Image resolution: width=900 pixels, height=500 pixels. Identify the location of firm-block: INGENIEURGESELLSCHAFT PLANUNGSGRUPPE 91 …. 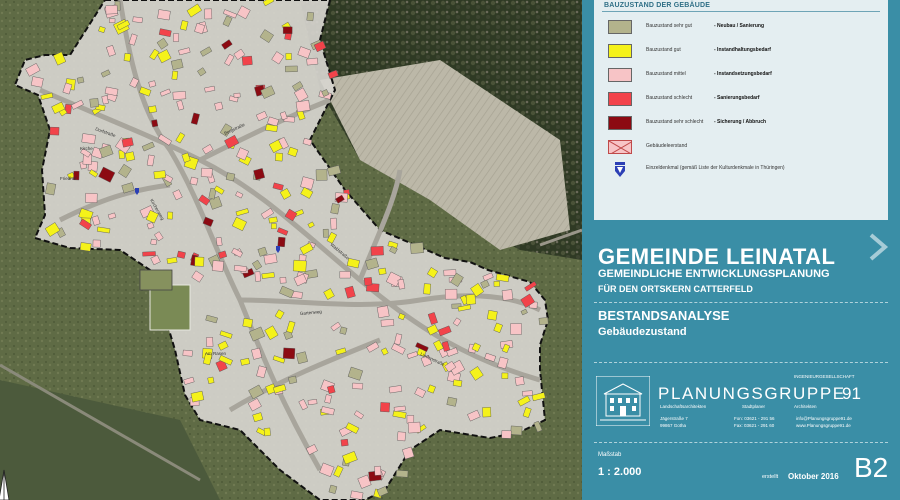
(741, 403).